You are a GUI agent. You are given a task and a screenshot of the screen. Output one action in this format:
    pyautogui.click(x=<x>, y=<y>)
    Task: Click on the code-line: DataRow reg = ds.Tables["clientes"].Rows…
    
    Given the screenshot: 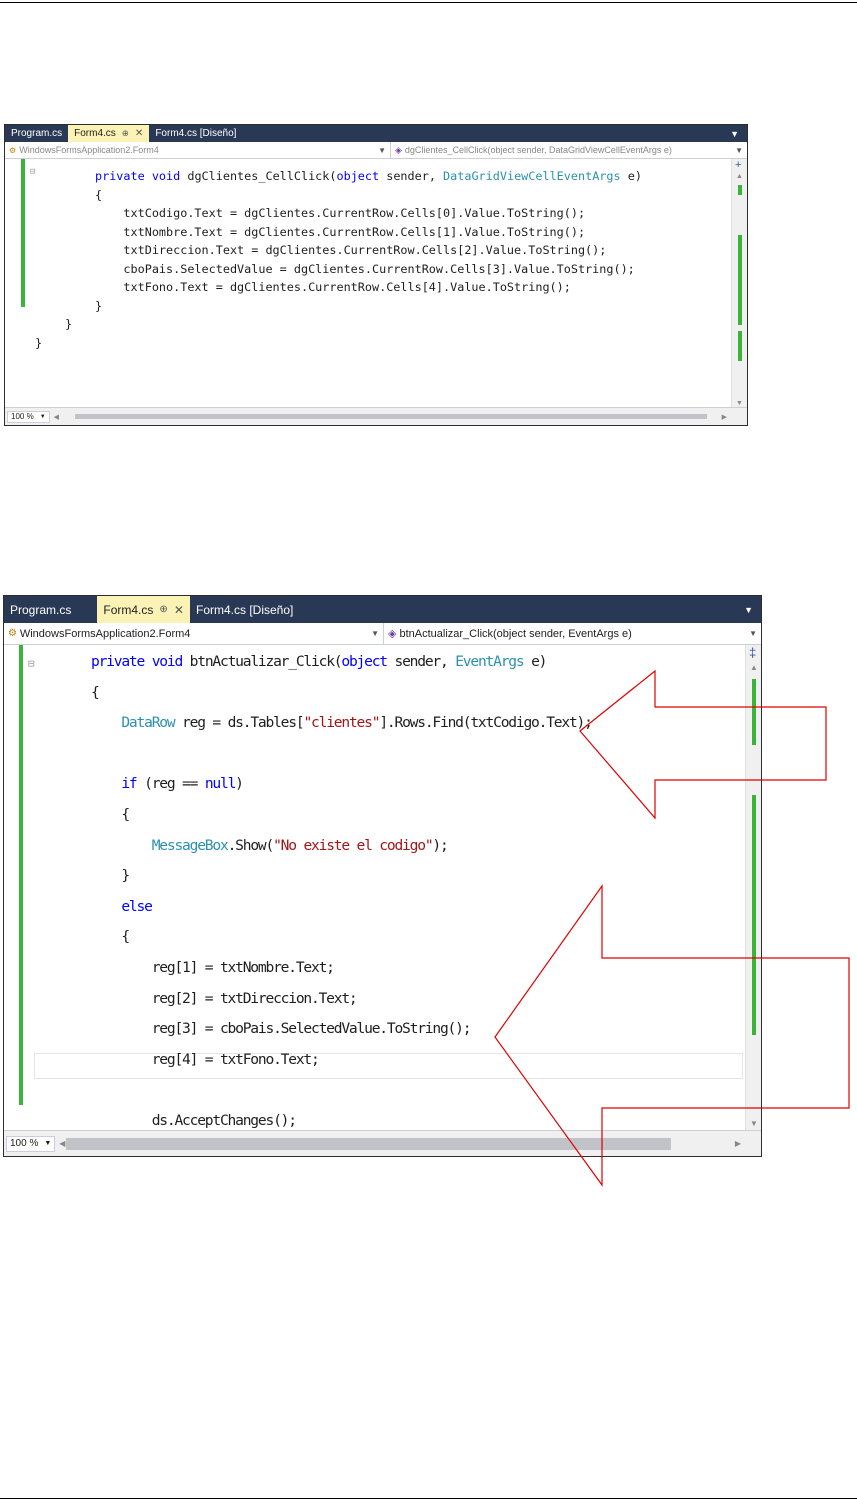 What is the action you would take?
    pyautogui.click(x=342, y=723)
    